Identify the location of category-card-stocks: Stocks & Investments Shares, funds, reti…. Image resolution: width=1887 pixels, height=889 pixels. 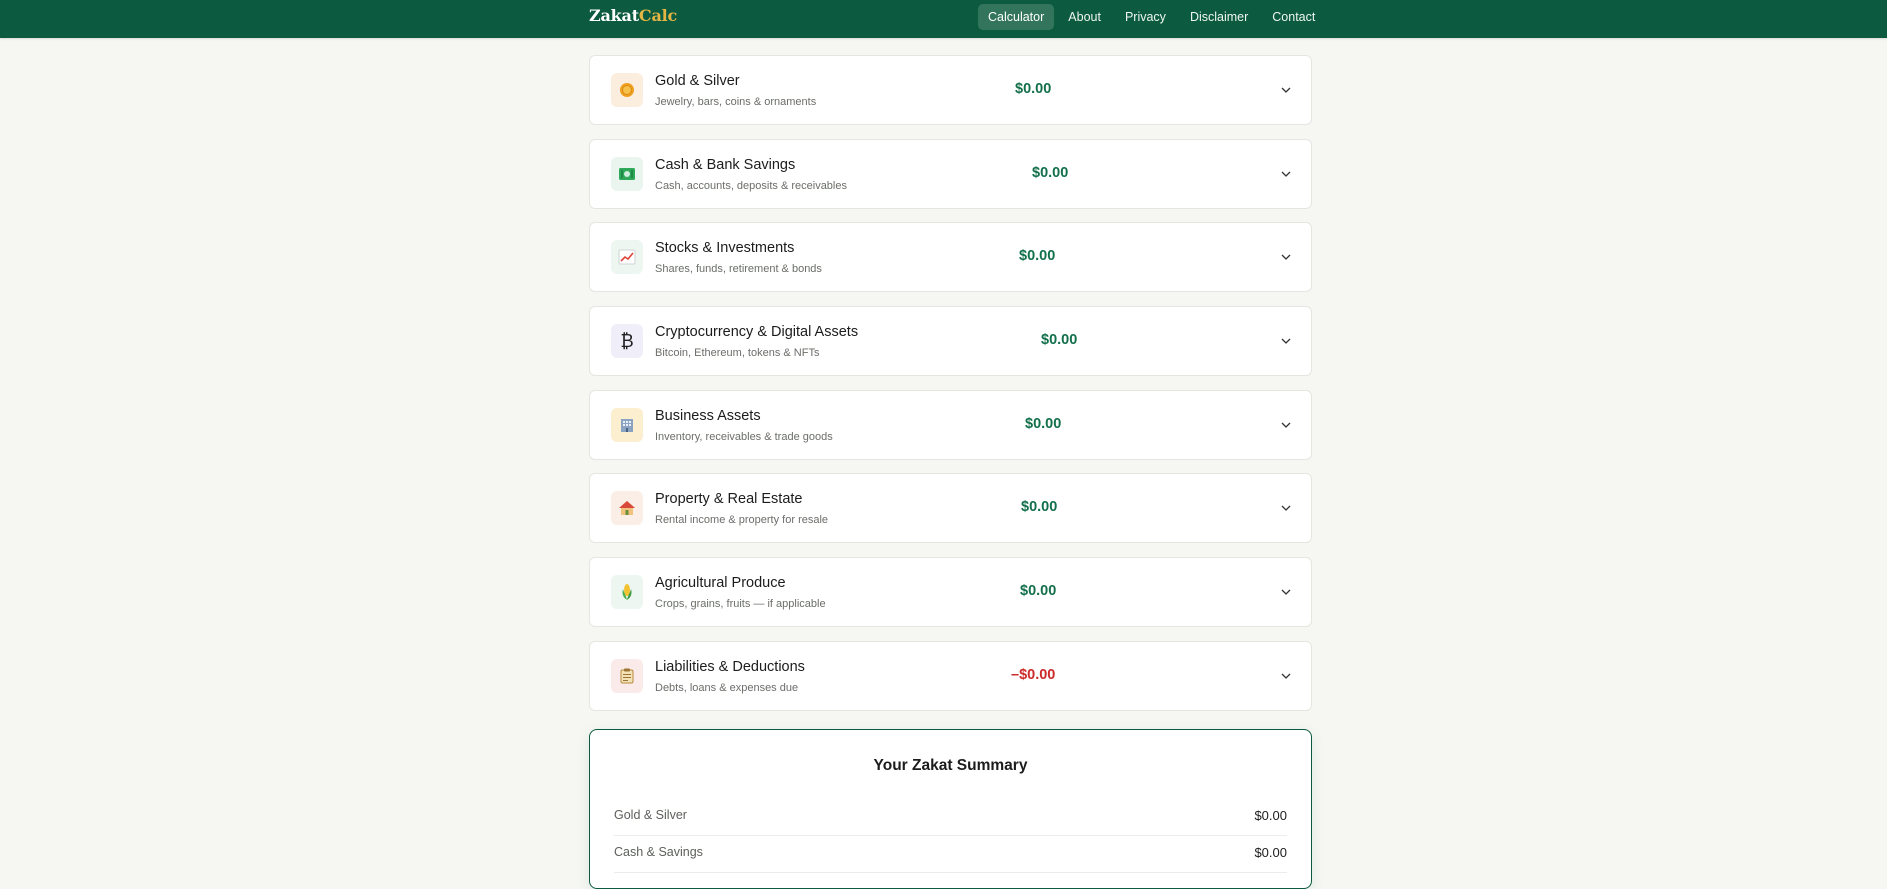
(950, 257).